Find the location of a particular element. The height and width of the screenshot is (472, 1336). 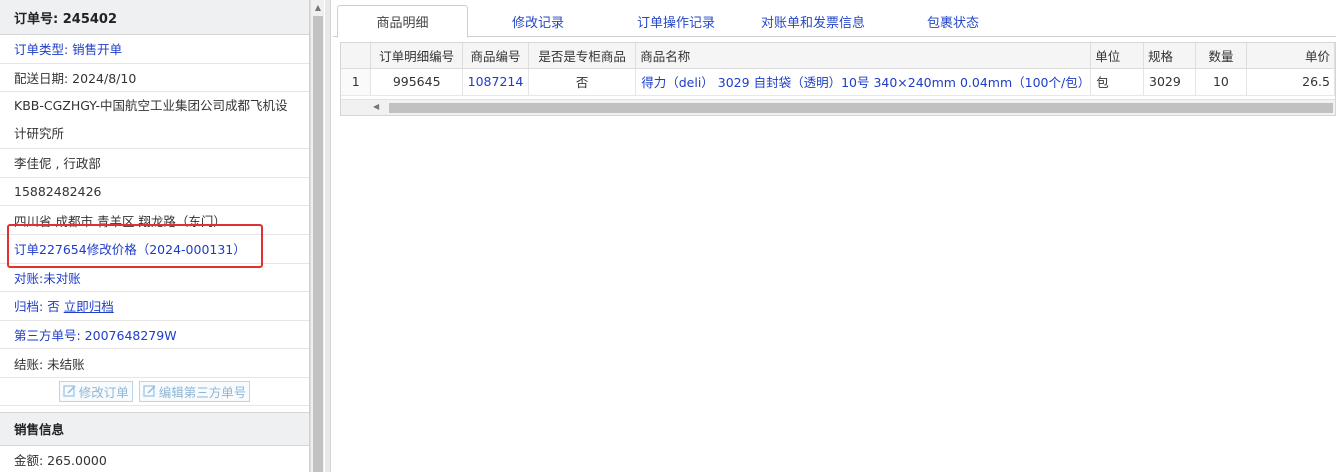

col-row-number is located at coordinates (356, 56).